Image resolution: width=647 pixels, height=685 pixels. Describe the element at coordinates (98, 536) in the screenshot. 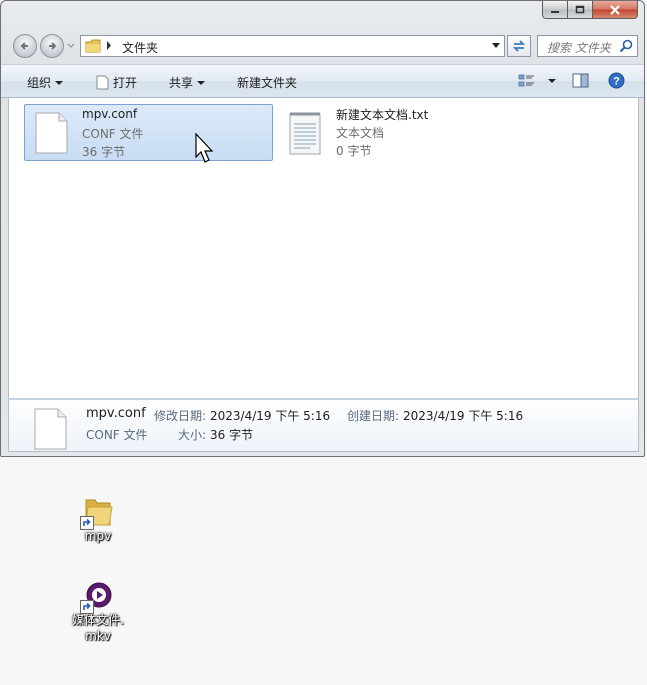

I see `desktop-icon-label: mpv` at that location.